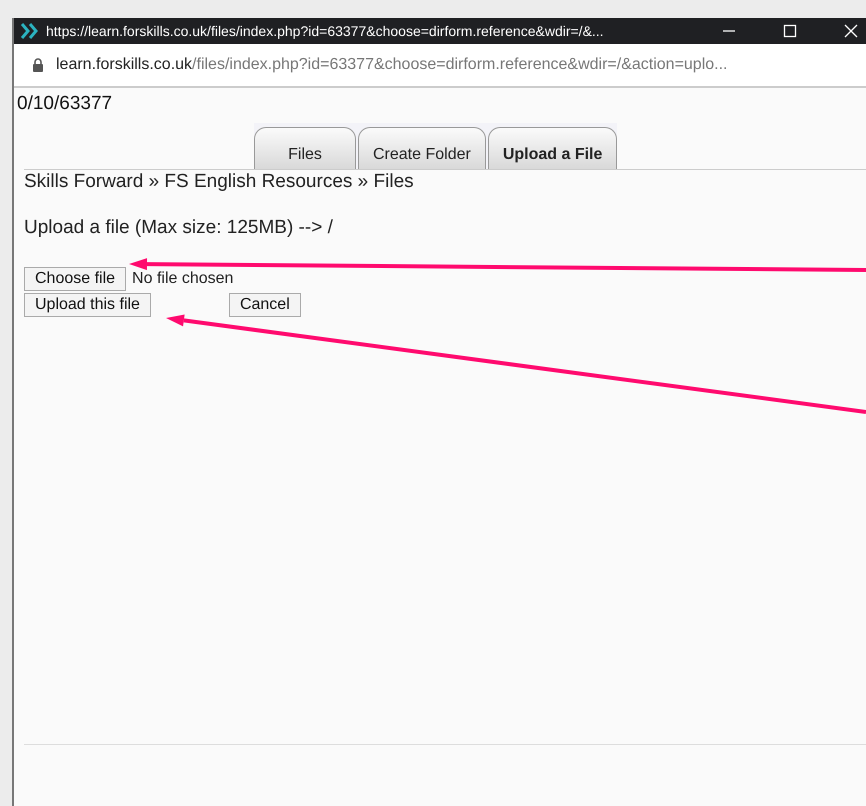 Image resolution: width=866 pixels, height=806 pixels. What do you see at coordinates (553, 148) in the screenshot?
I see `tab: Upload a File` at bounding box center [553, 148].